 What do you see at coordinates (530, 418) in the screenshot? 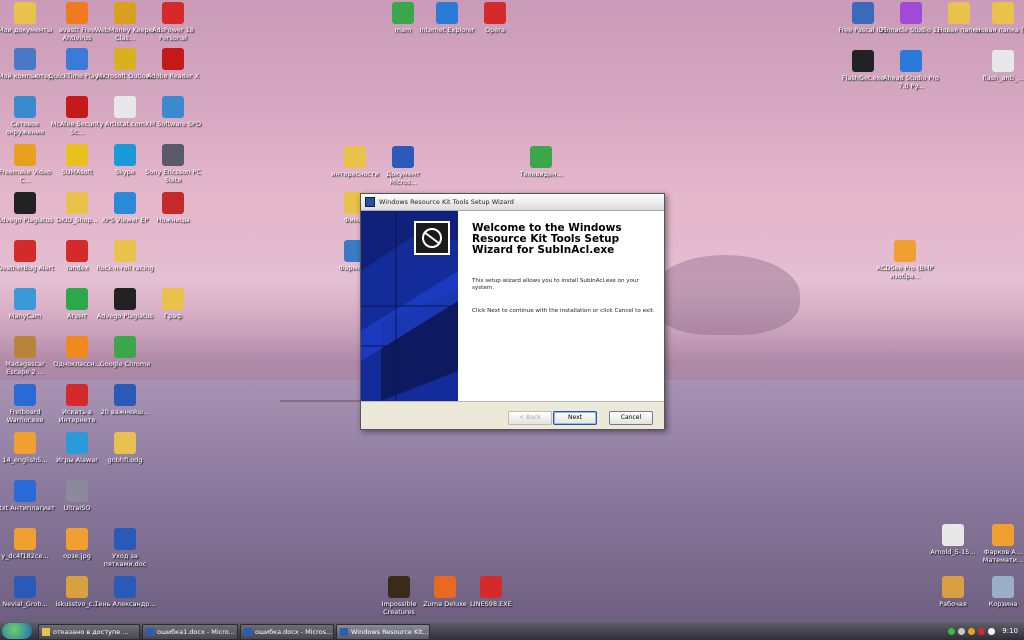
I see `back-button: < Back` at bounding box center [530, 418].